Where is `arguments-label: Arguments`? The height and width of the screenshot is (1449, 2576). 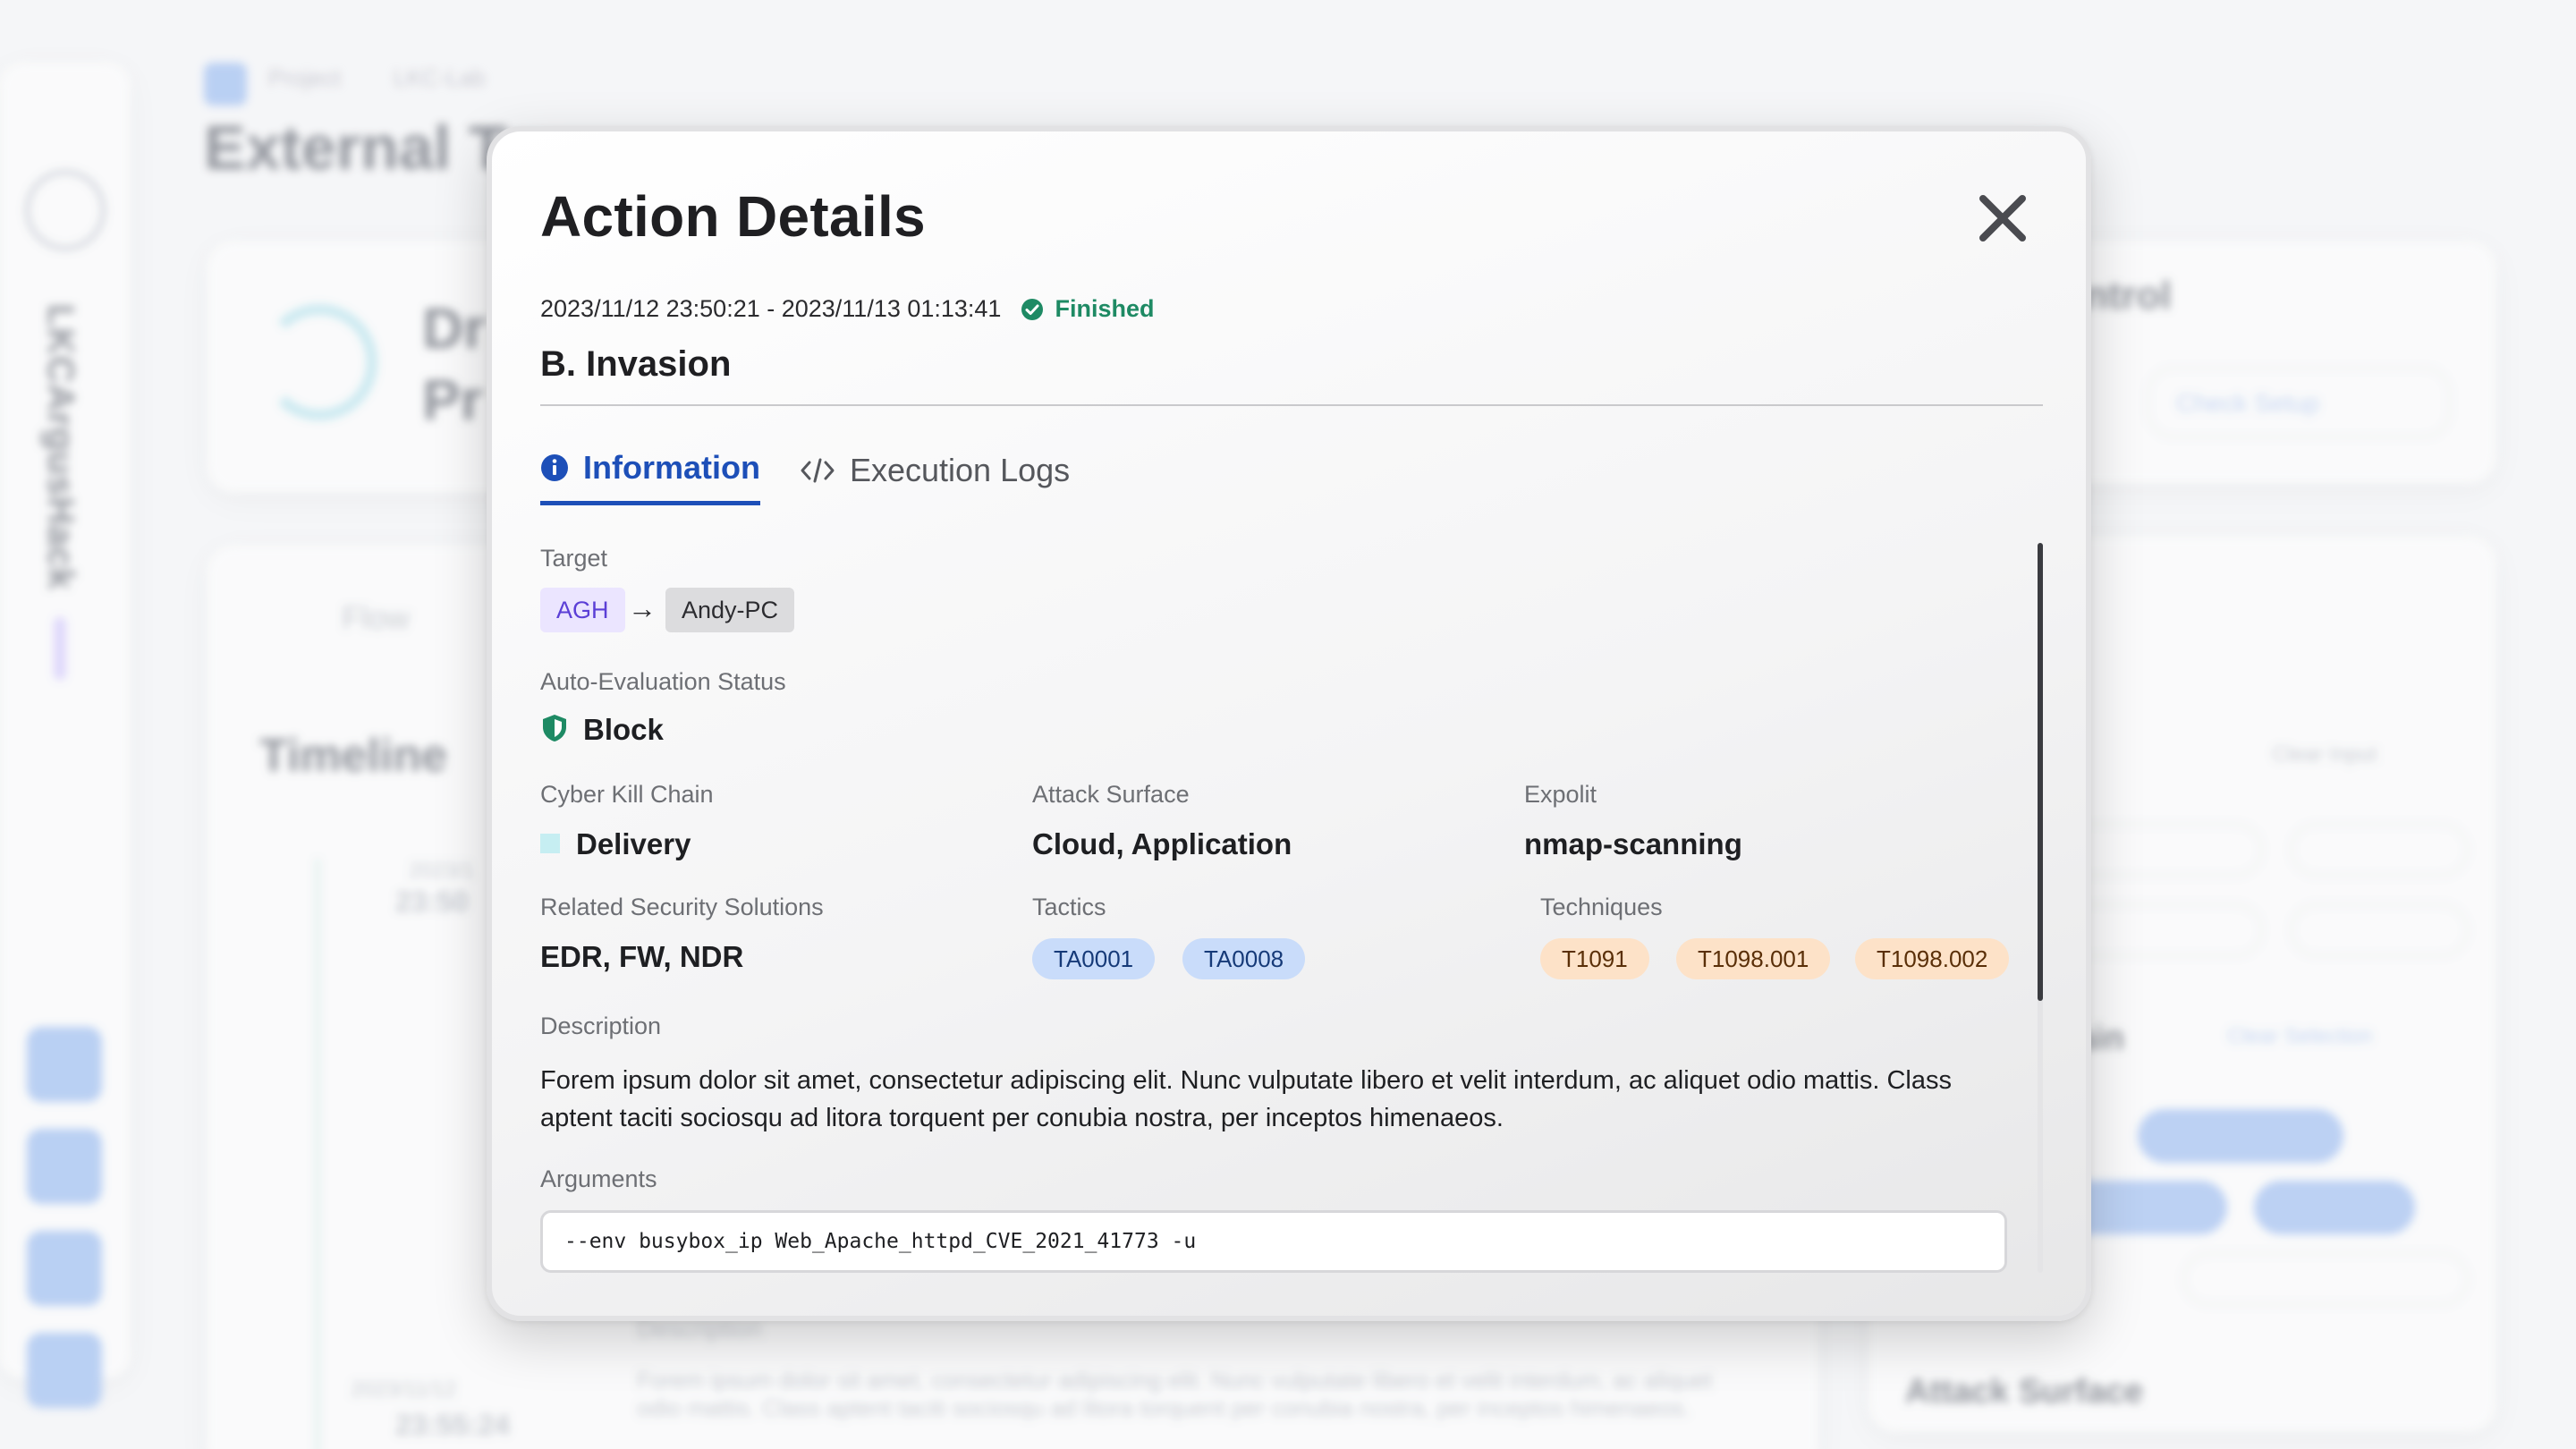
arguments-label: Arguments is located at coordinates (598, 1178).